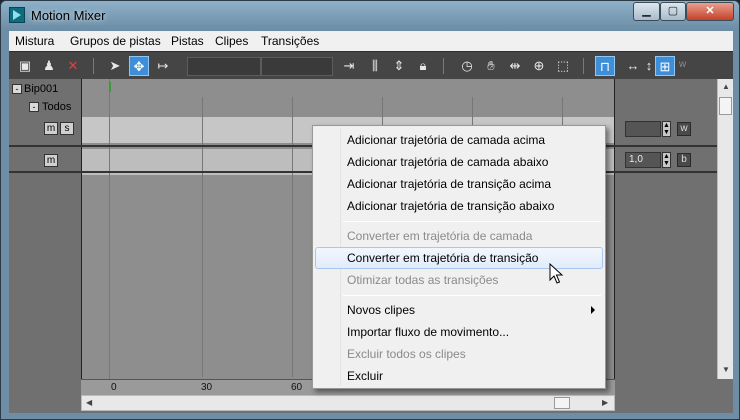  I want to click on menu-clipes: Clipes, so click(231, 41).